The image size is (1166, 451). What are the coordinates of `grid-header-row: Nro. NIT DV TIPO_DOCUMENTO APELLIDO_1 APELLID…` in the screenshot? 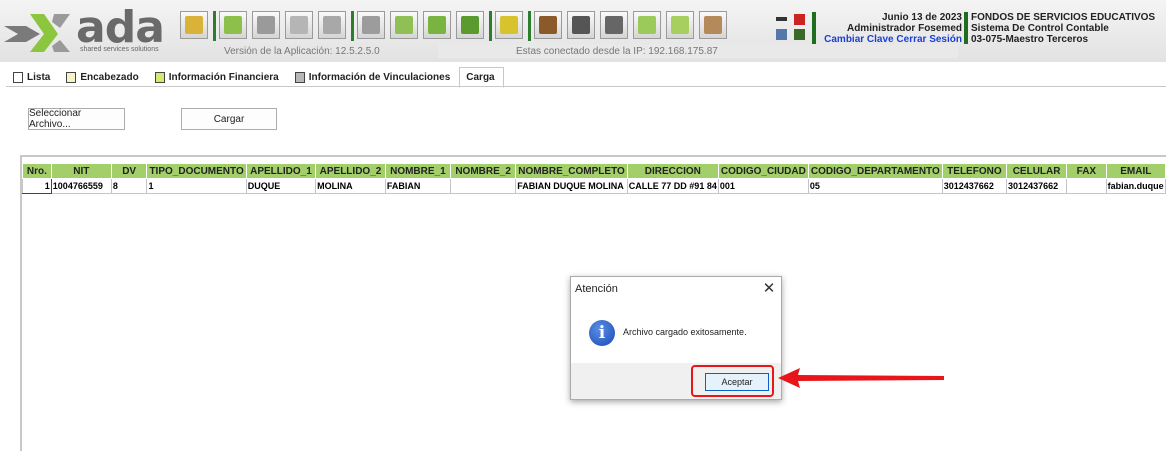 It's located at (594, 171).